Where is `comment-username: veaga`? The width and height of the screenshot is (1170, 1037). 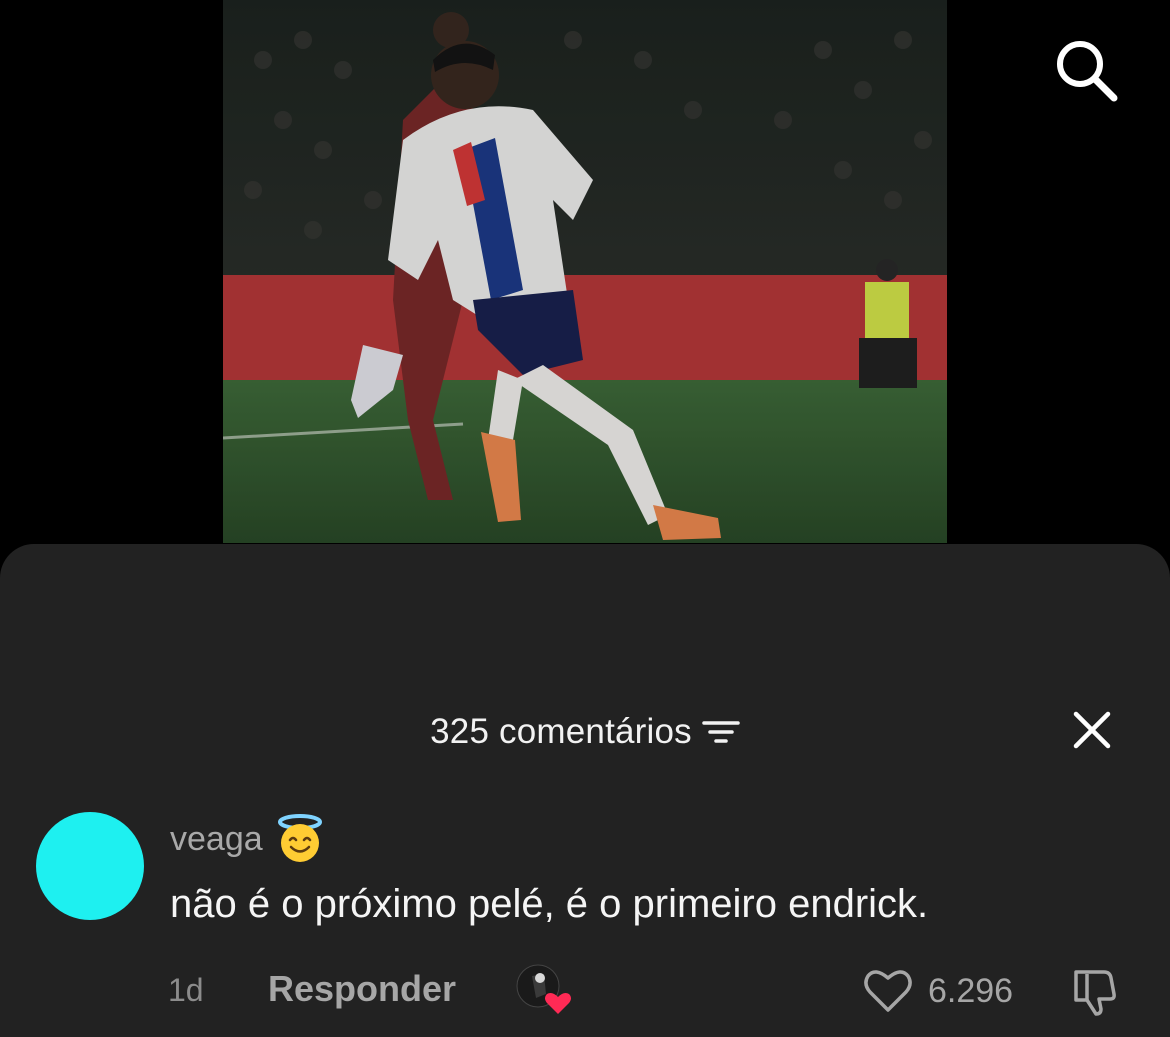 comment-username: veaga is located at coordinates (216, 839).